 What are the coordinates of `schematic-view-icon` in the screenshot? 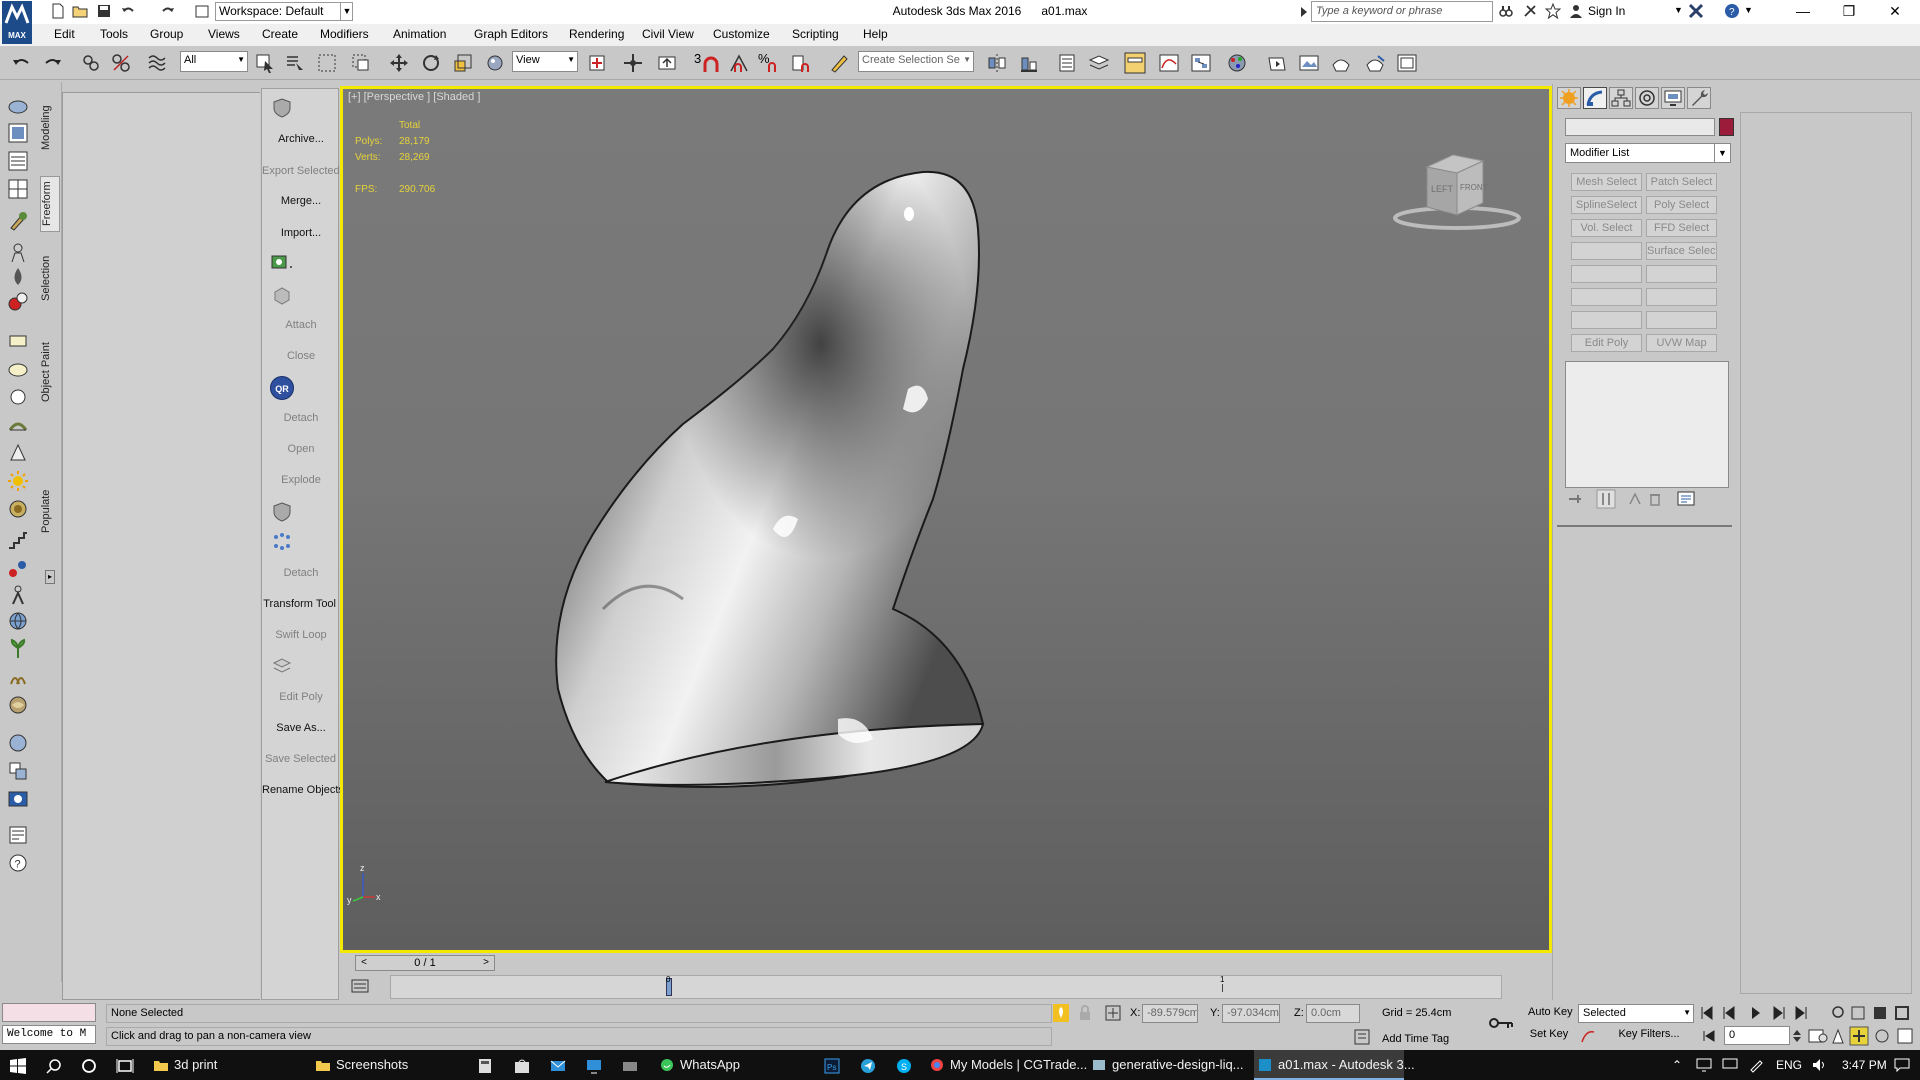 It's located at (1201, 63).